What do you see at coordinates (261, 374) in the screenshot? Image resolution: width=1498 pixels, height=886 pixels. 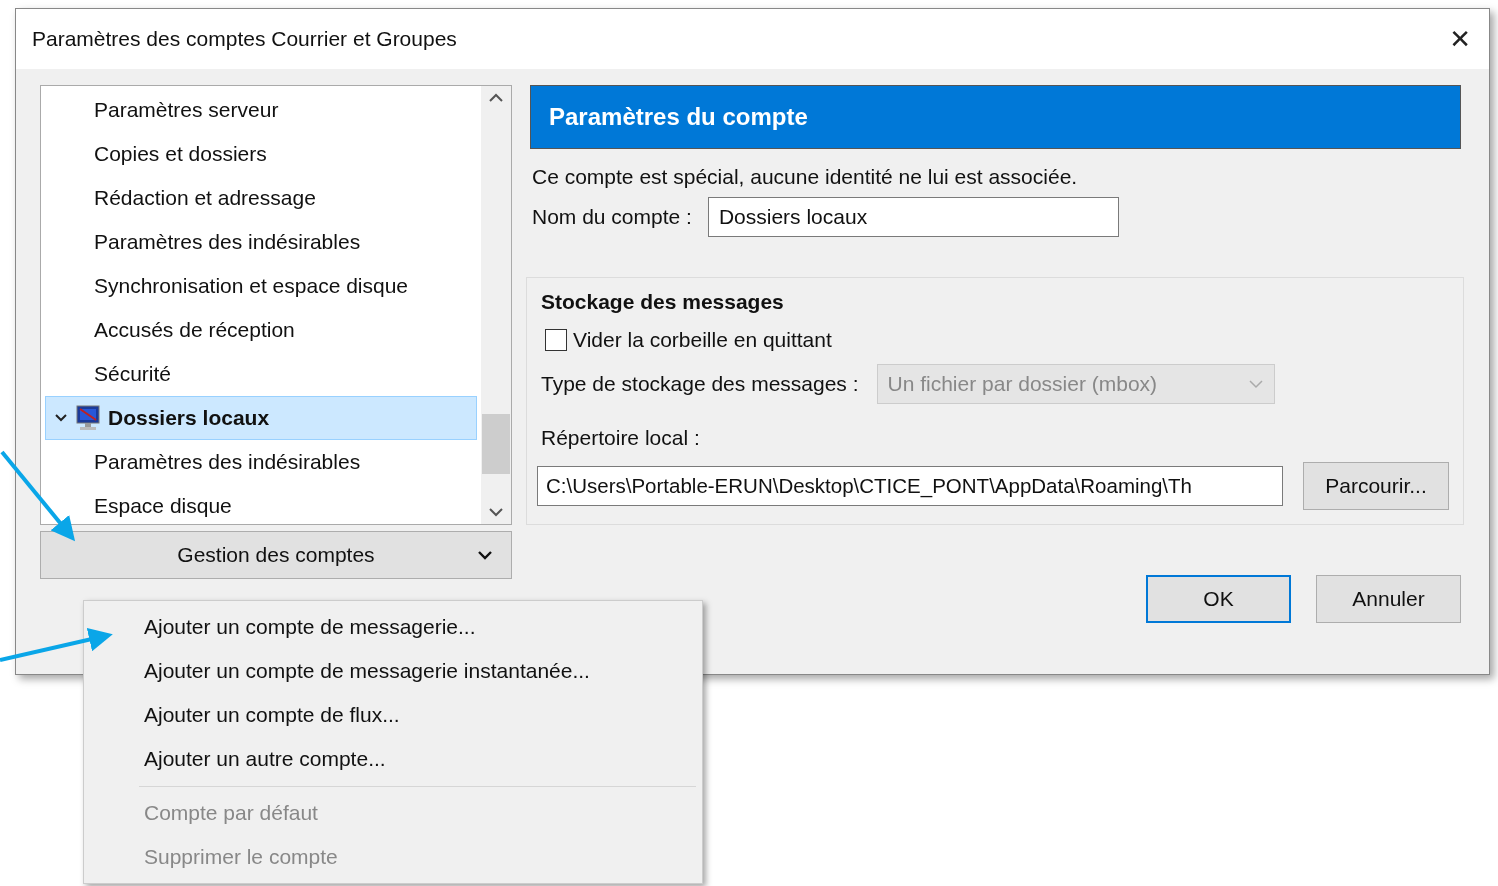 I see `tree-item: Sécurité` at bounding box center [261, 374].